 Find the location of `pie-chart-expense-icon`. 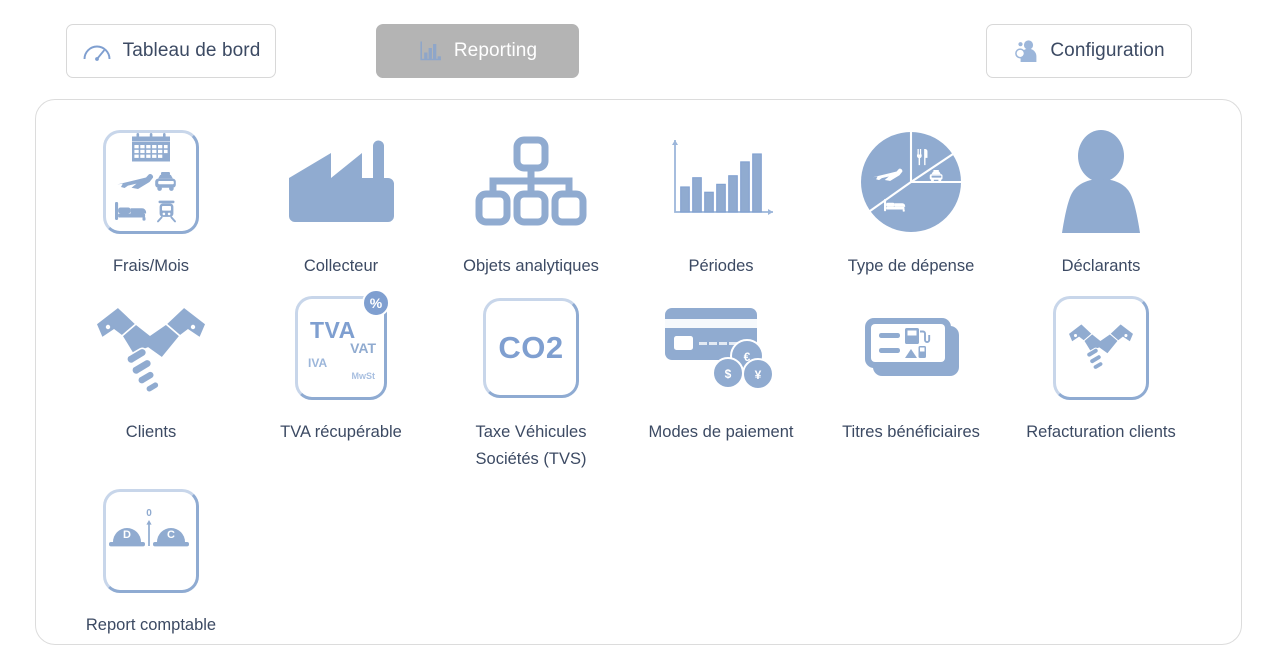

pie-chart-expense-icon is located at coordinates (911, 182).